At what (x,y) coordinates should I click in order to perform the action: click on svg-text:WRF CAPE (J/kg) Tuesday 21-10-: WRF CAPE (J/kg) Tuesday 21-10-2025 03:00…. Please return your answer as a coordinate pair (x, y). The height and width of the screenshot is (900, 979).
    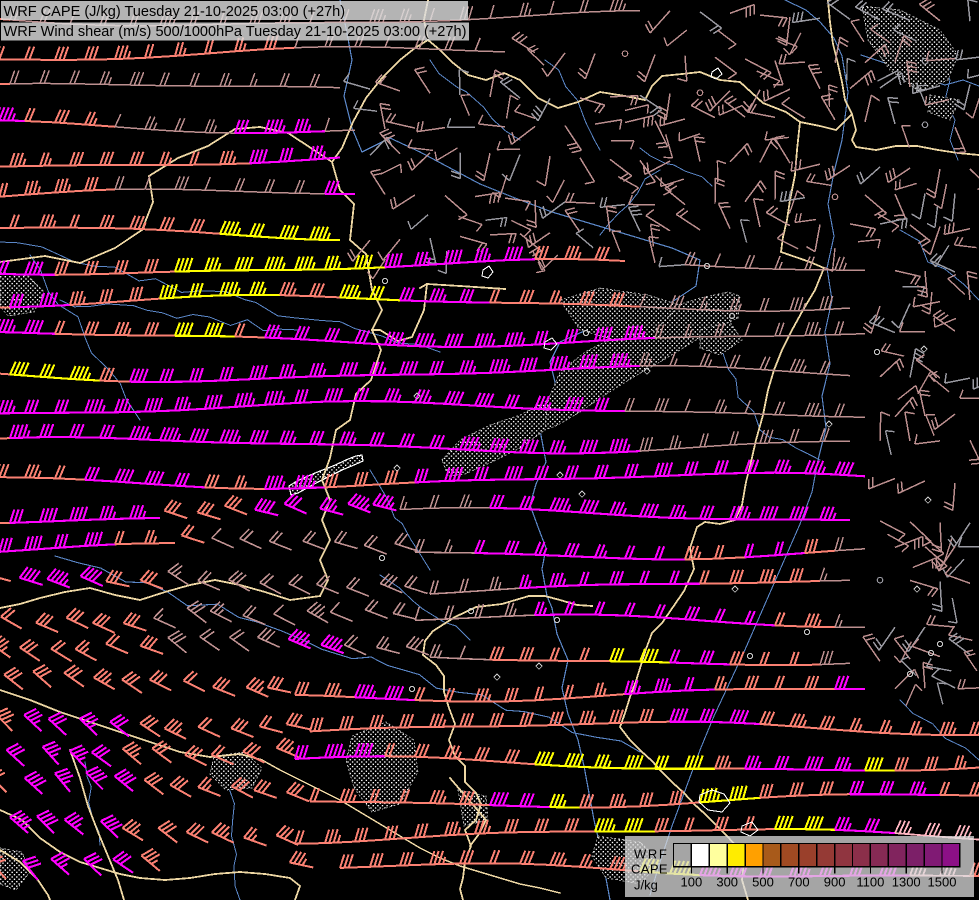
    Looking at the image, I should click on (175, 12).